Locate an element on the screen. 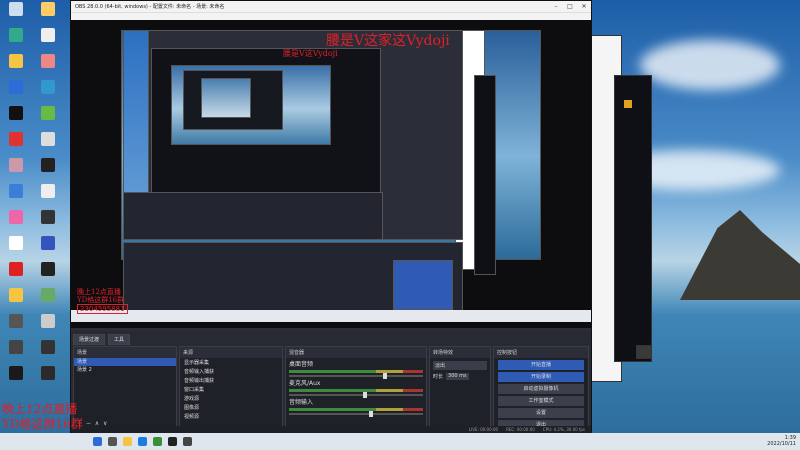 The width and height of the screenshot is (800, 450). system-clock: 1:39 2022/10/11 is located at coordinates (781, 441).